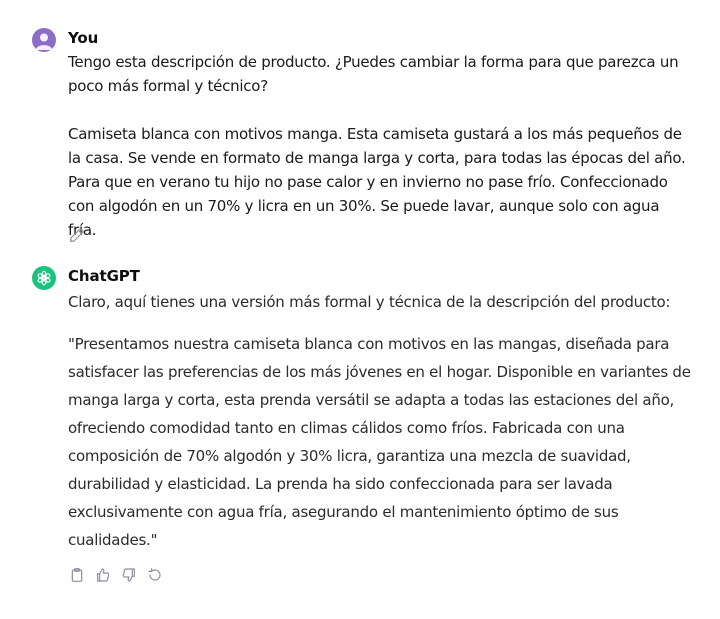 The image size is (720, 619). I want to click on assistant-author-name: ChatGPT, so click(104, 276).